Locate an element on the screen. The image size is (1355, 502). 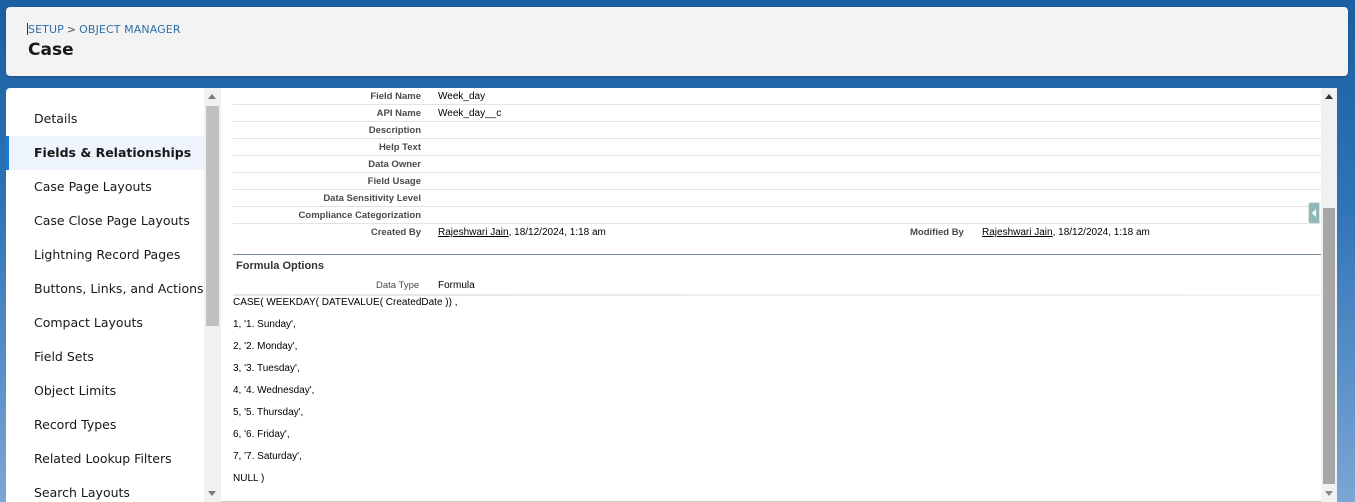
collapse-panel-handle-icon is located at coordinates (1314, 213).